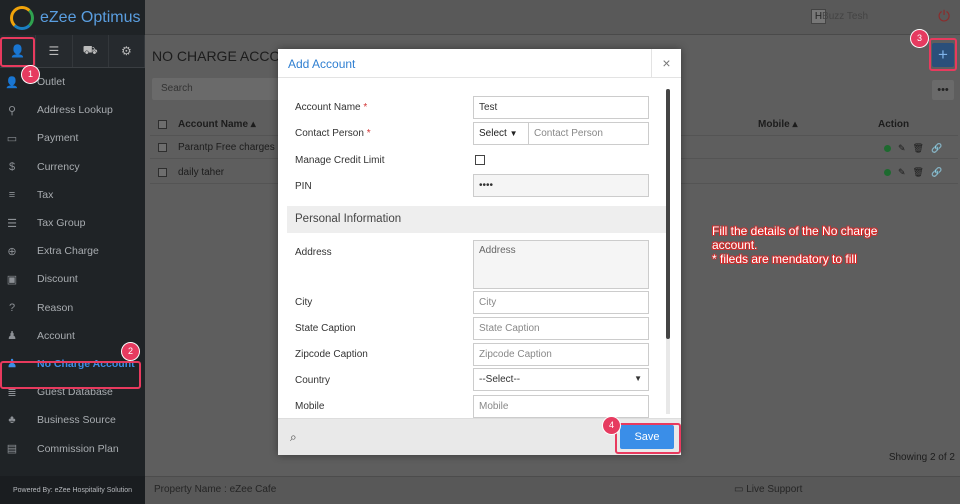 This screenshot has height=504, width=960. Describe the element at coordinates (368, 133) in the screenshot. I see `required-mark: *` at that location.